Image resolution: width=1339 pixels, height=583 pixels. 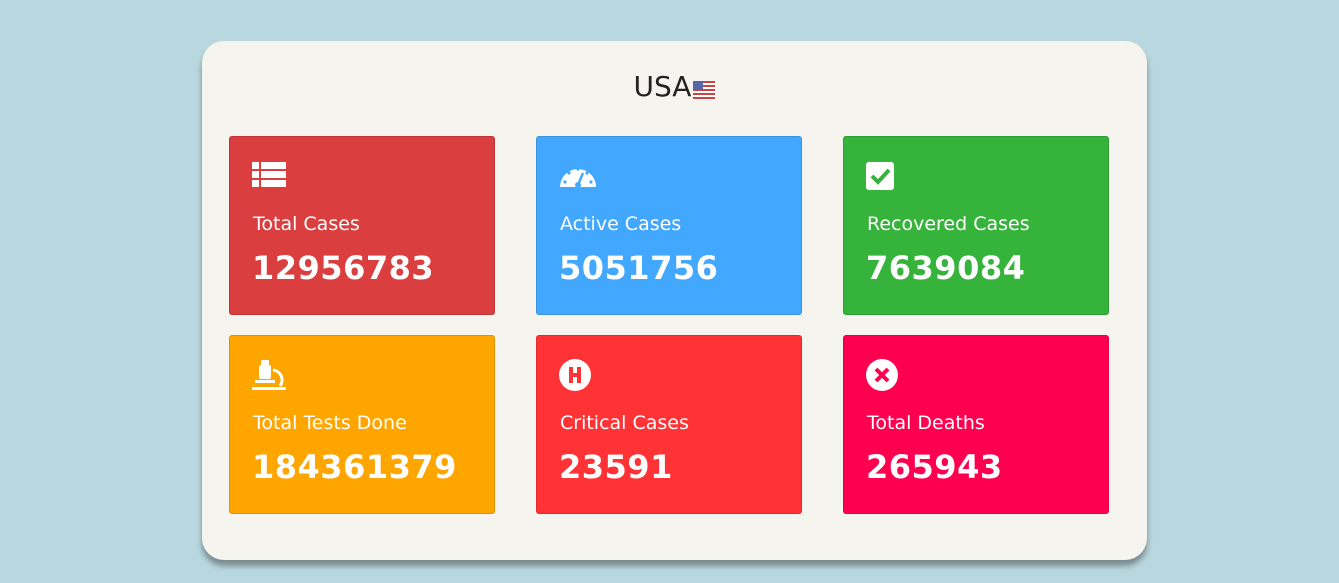 I want to click on card-label: Total Deaths, so click(x=926, y=423).